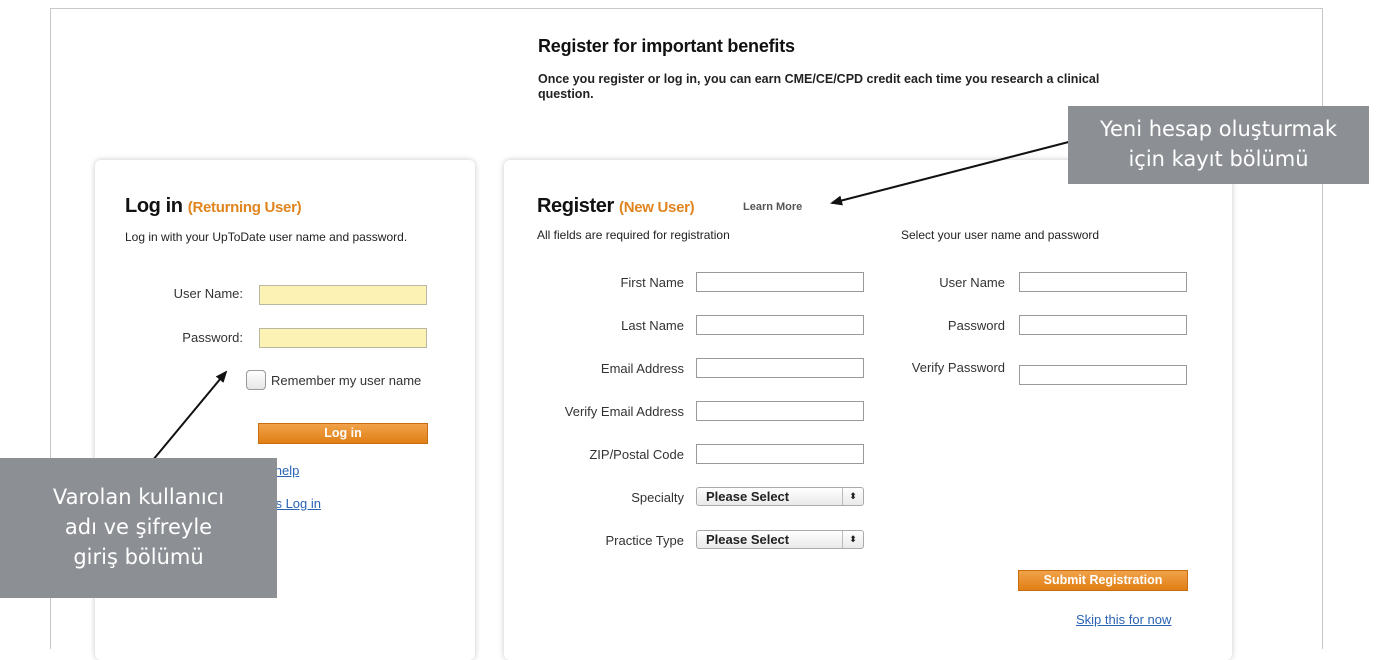 The image size is (1386, 660). I want to click on left-annotation-arrow, so click(185, 421).